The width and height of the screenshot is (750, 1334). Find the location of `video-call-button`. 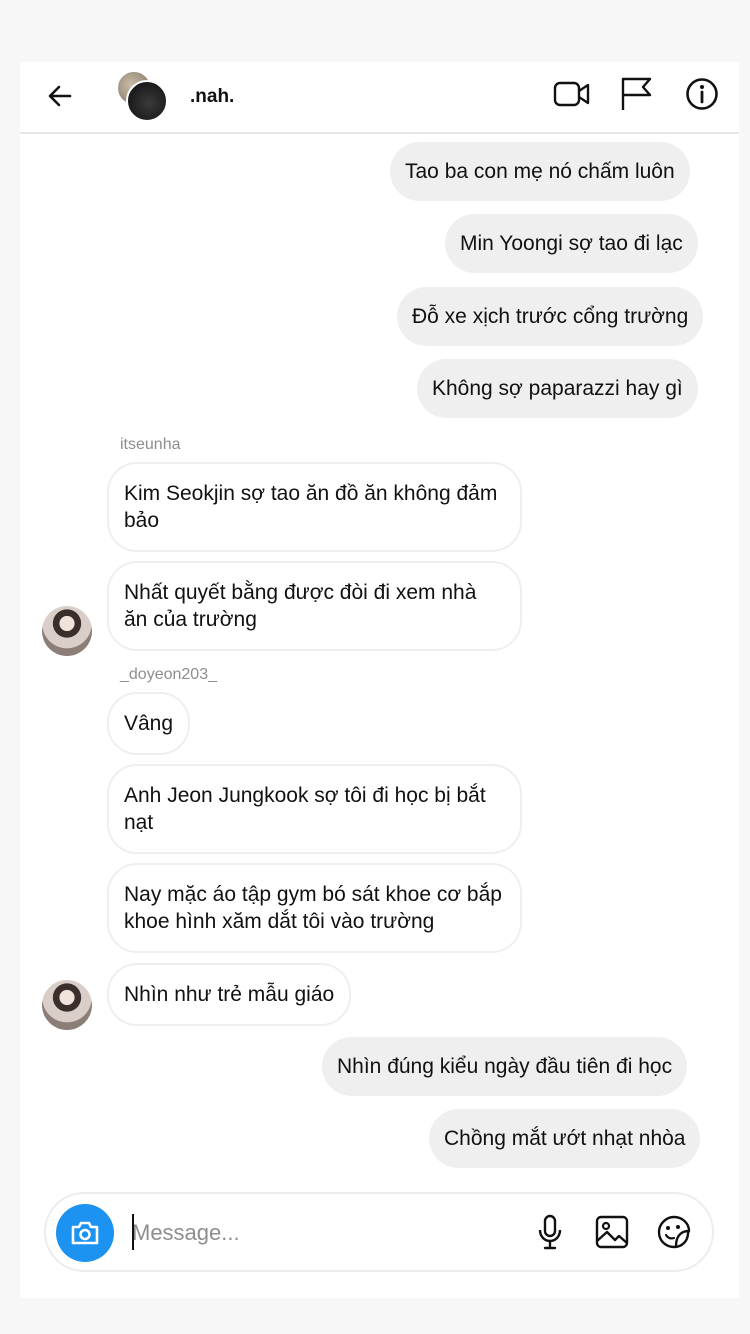

video-call-button is located at coordinates (572, 94).